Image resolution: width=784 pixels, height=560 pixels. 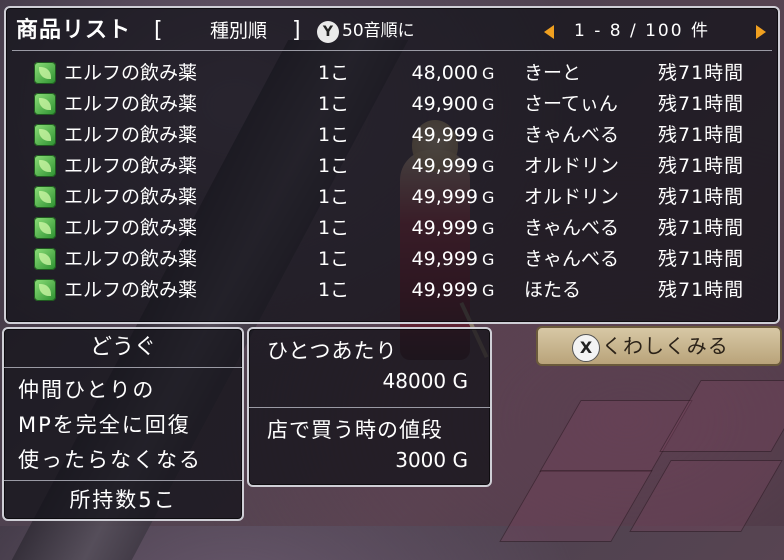 I want to click on unit-price-label: ひとつあたり, so click(x=332, y=351).